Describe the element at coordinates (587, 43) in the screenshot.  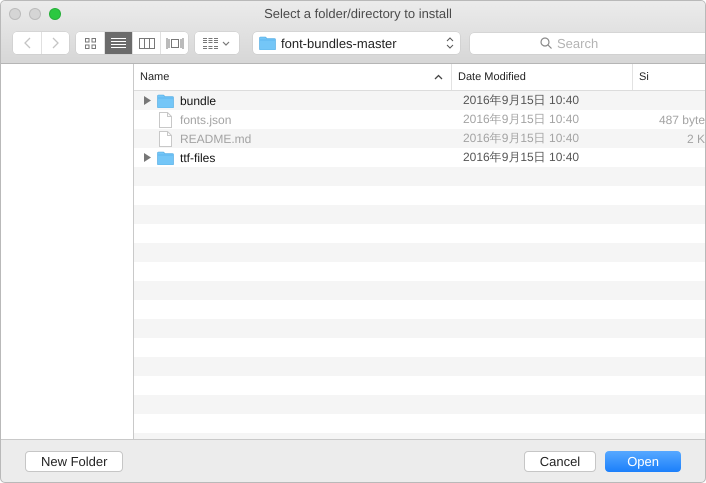
I see `search-field: Search` at that location.